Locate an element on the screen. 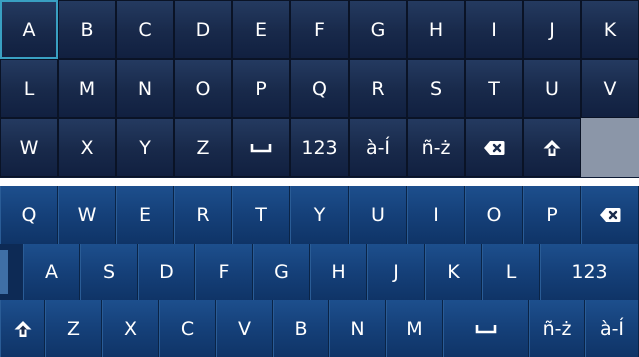  key-label: Q is located at coordinates (319, 88).